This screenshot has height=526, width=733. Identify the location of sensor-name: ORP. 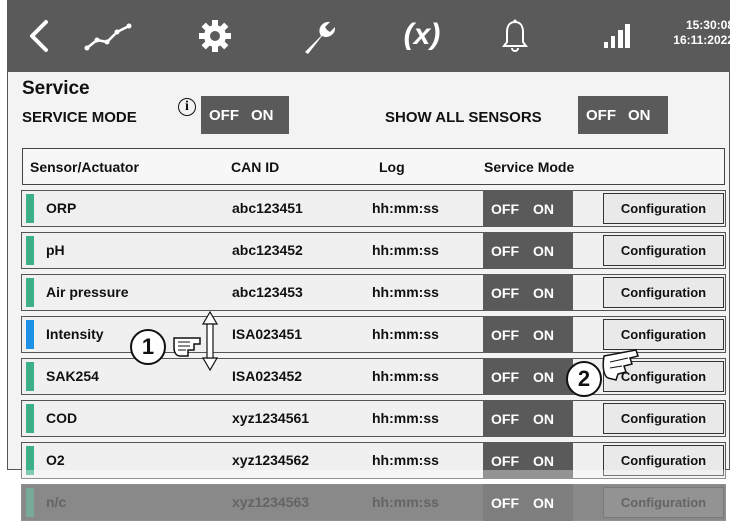
(61, 208).